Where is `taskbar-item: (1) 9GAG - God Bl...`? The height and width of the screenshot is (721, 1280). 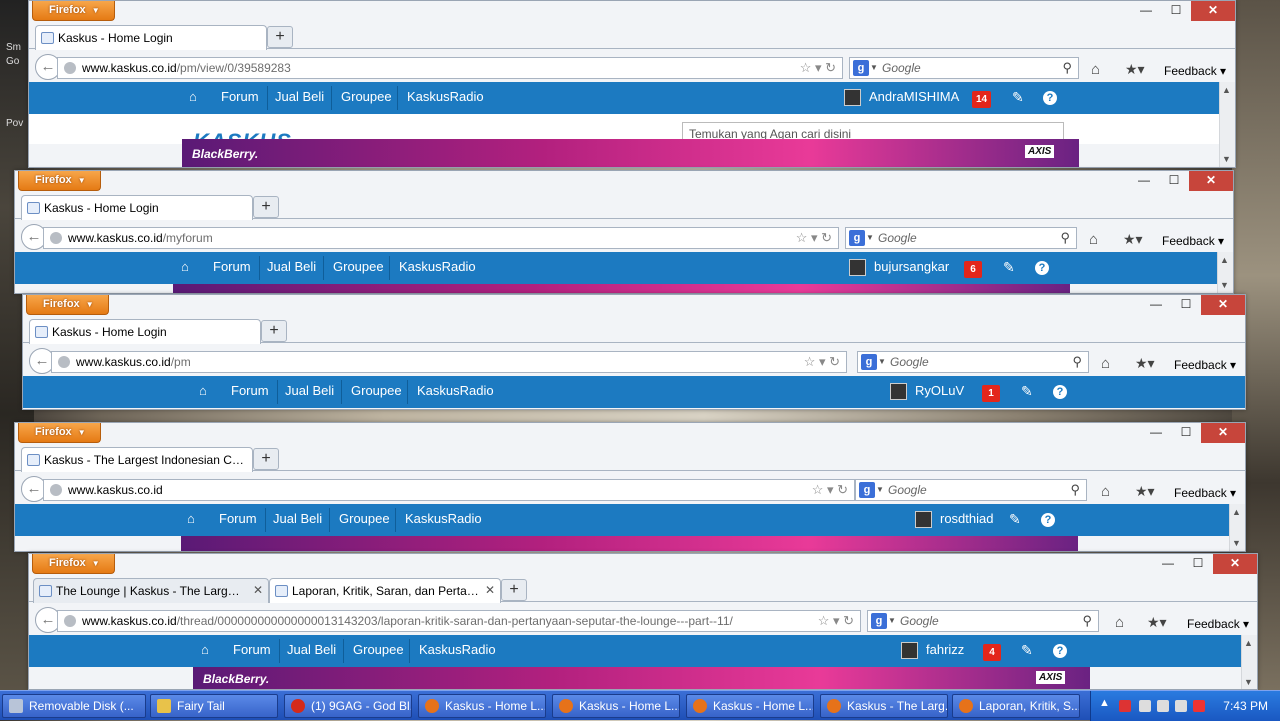 taskbar-item: (1) 9GAG - God Bl... is located at coordinates (348, 706).